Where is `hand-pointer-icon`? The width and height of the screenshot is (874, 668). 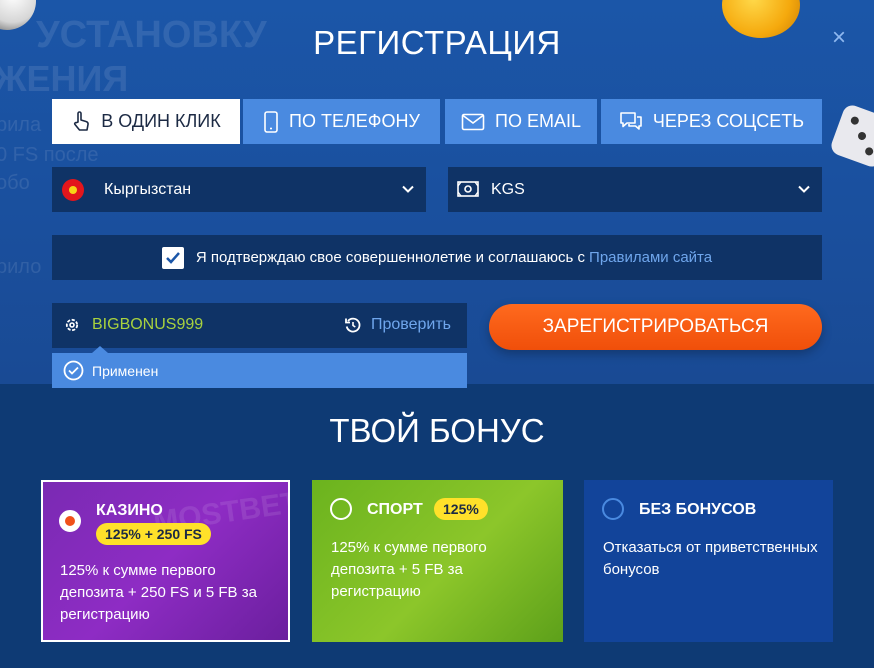
hand-pointer-icon is located at coordinates (82, 120).